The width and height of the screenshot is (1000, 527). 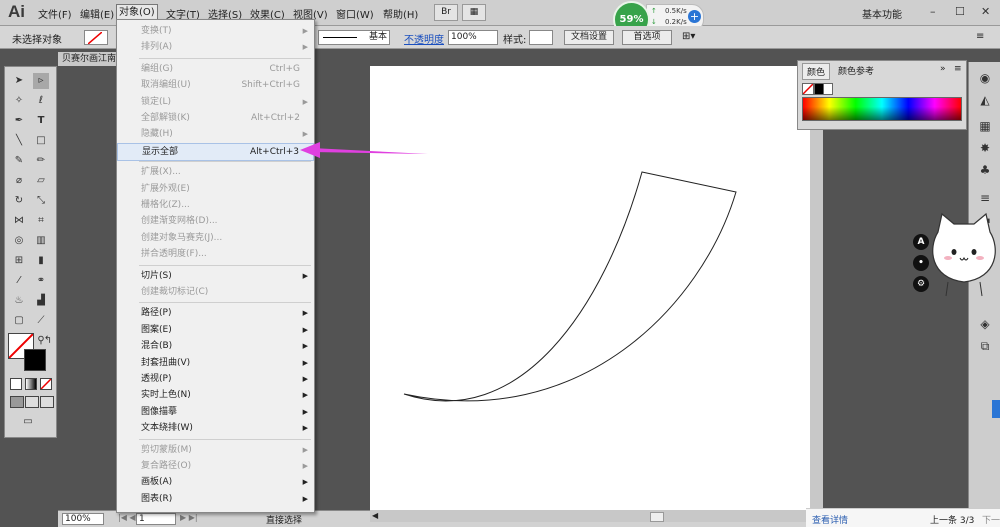 I want to click on fill-color-icon, so click(x=96, y=37).